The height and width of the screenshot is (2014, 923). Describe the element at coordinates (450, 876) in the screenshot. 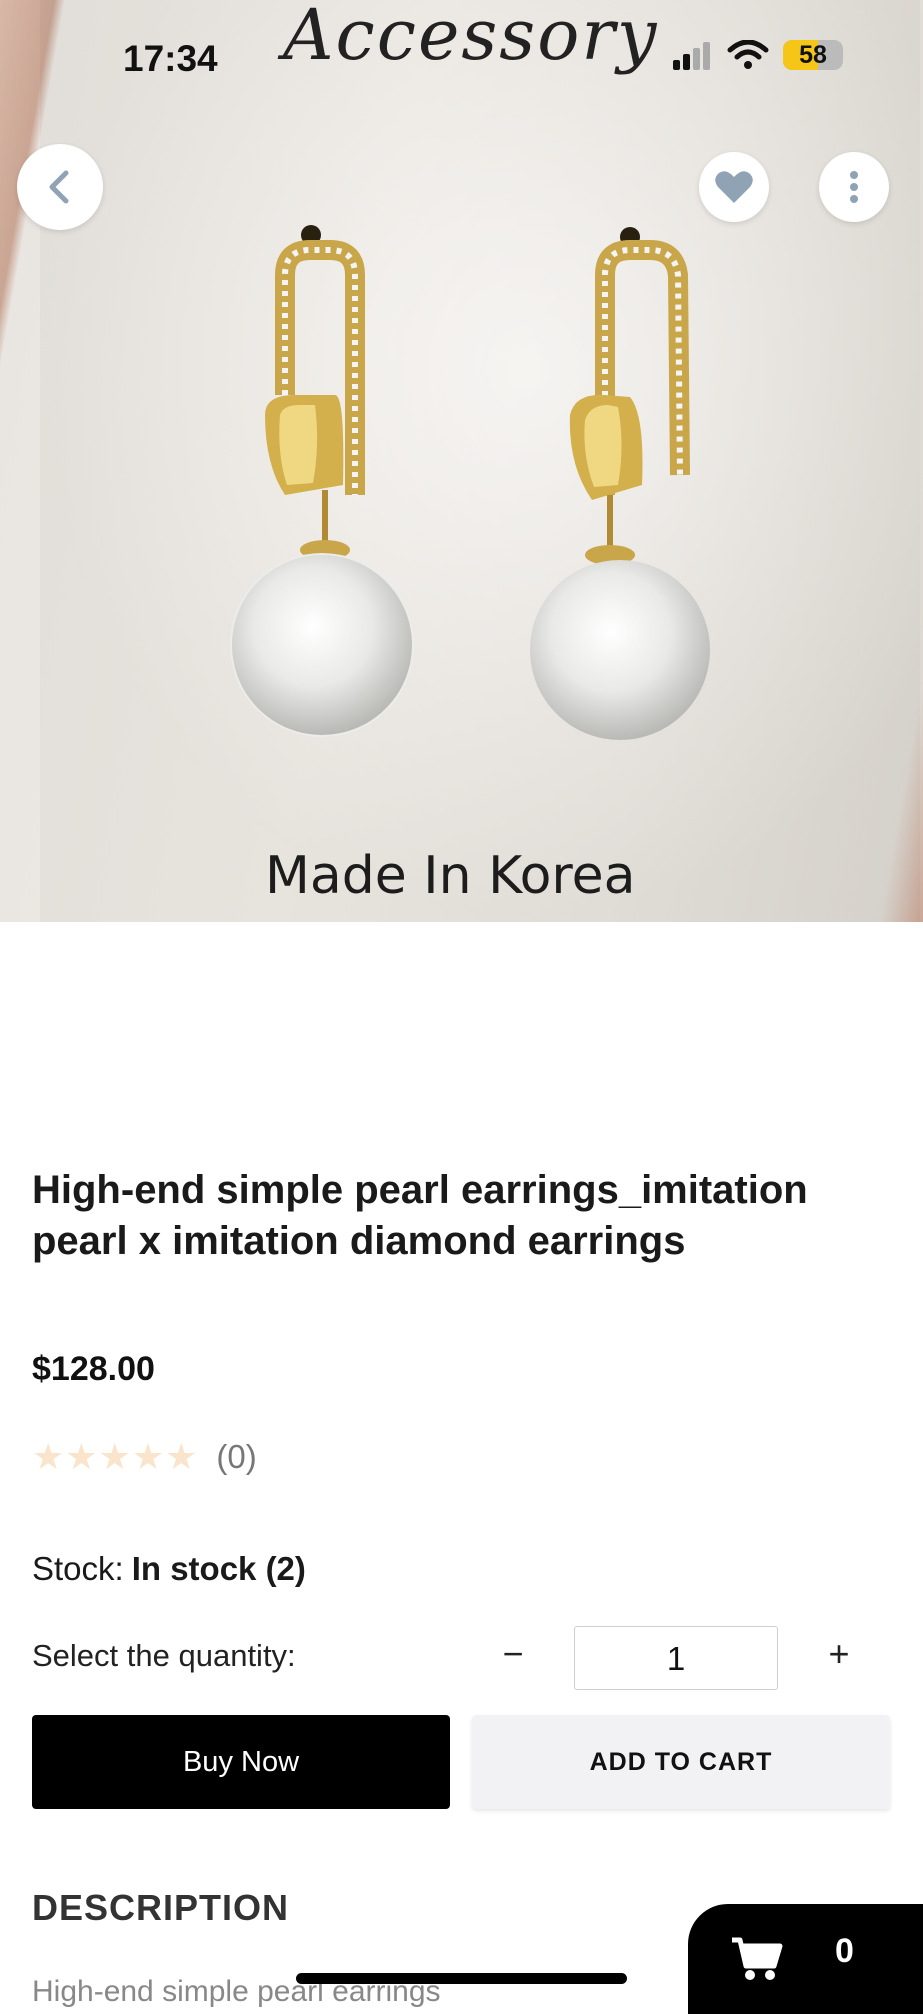

I see `card-caption-text: Made In Korea` at that location.